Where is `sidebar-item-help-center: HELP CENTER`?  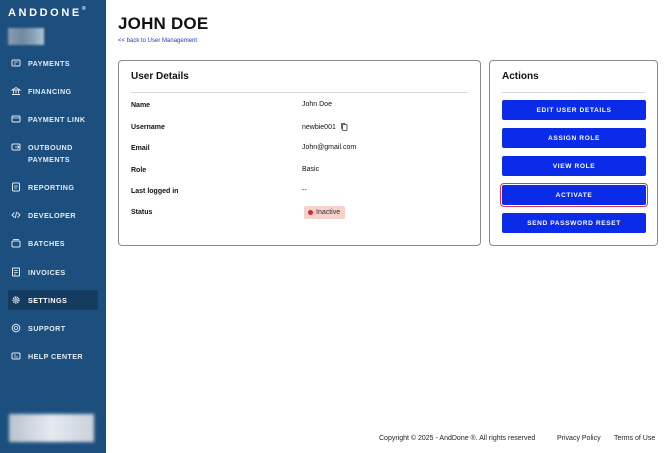 sidebar-item-help-center: HELP CENTER is located at coordinates (53, 356).